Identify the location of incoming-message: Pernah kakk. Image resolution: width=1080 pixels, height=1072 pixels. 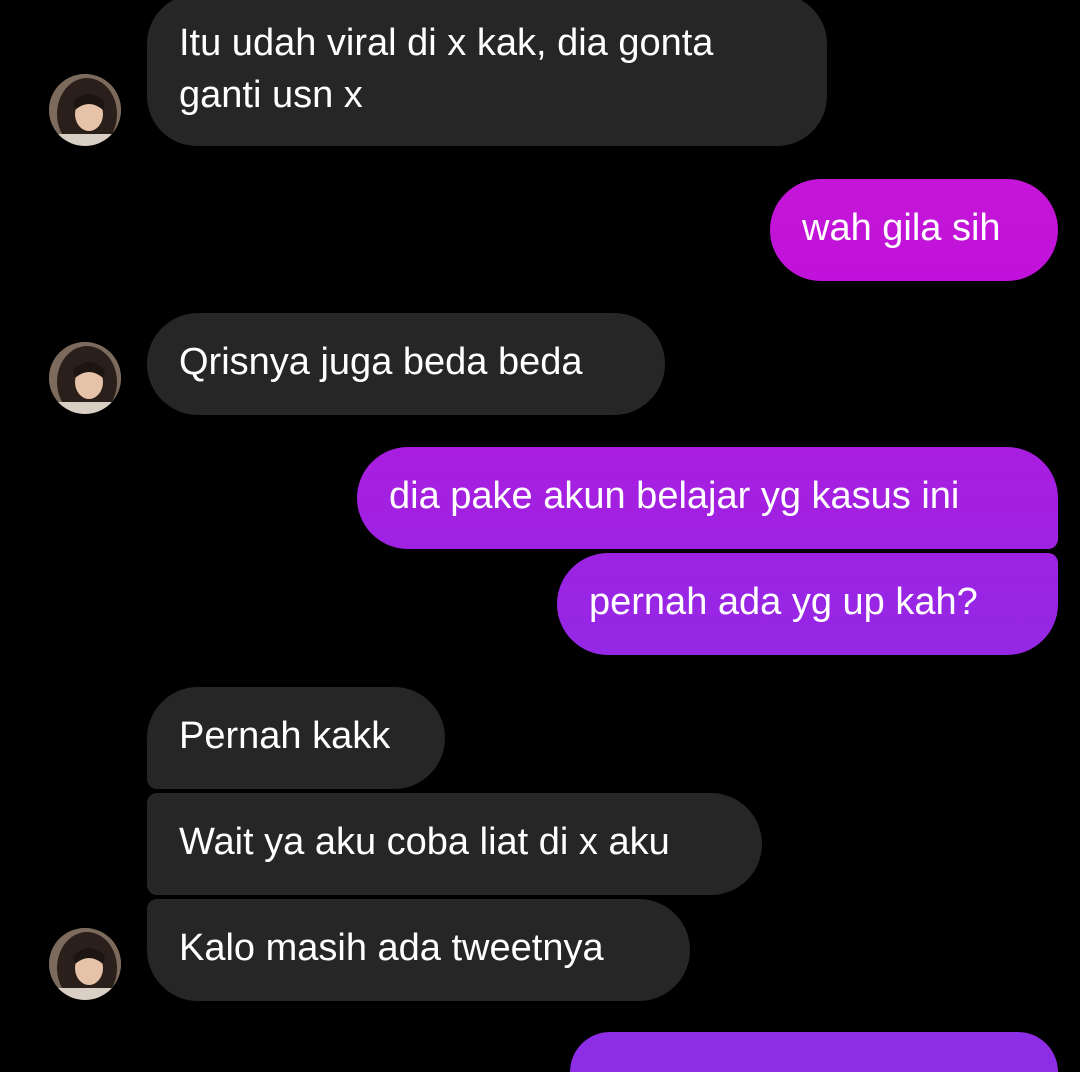
(296, 738).